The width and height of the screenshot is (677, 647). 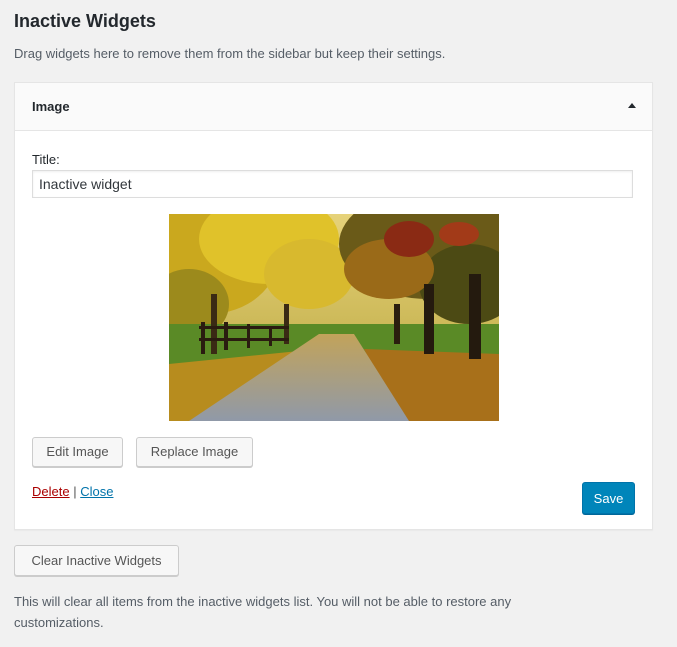 I want to click on clear-inactive-widgets-button: Clear Inactive Widgets, so click(x=96, y=560).